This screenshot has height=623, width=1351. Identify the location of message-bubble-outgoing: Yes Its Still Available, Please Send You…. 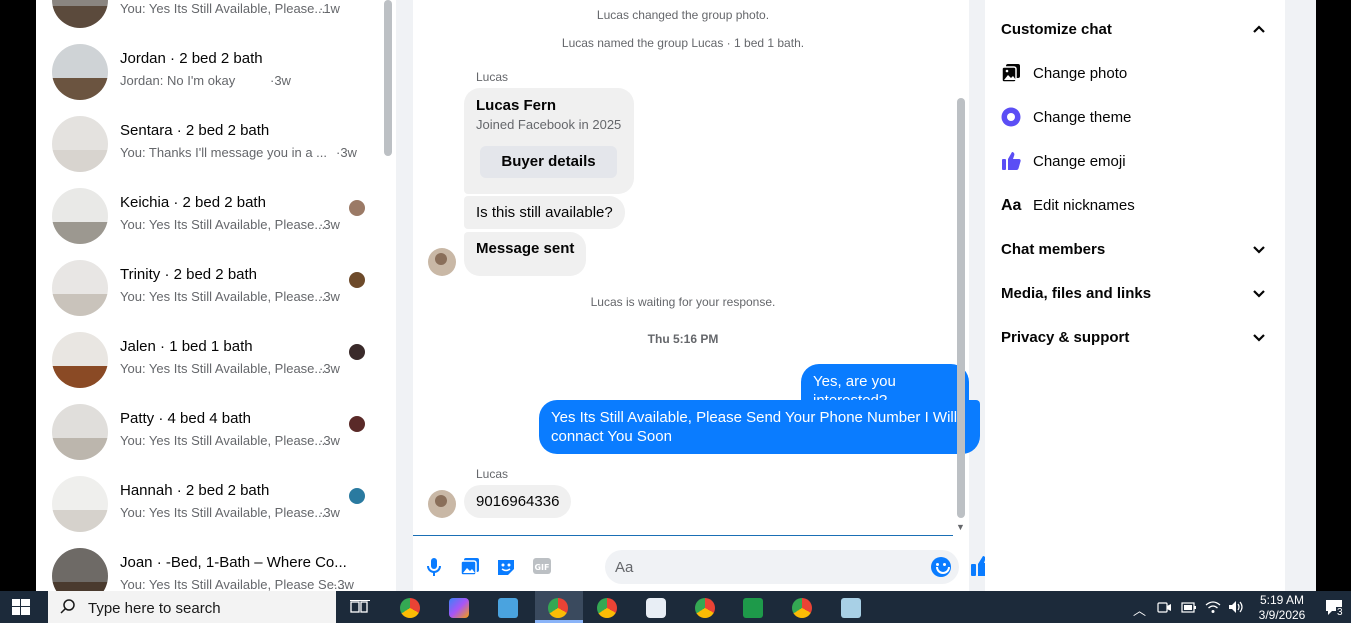
(759, 427).